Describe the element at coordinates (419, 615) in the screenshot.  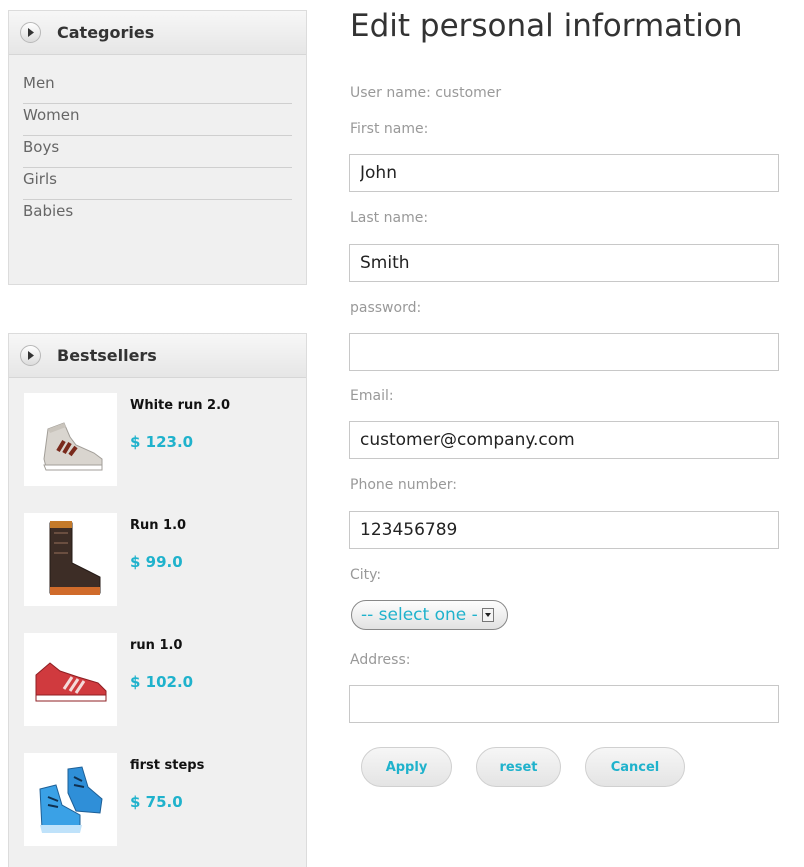
I see `city-select-value: -- select one -` at that location.